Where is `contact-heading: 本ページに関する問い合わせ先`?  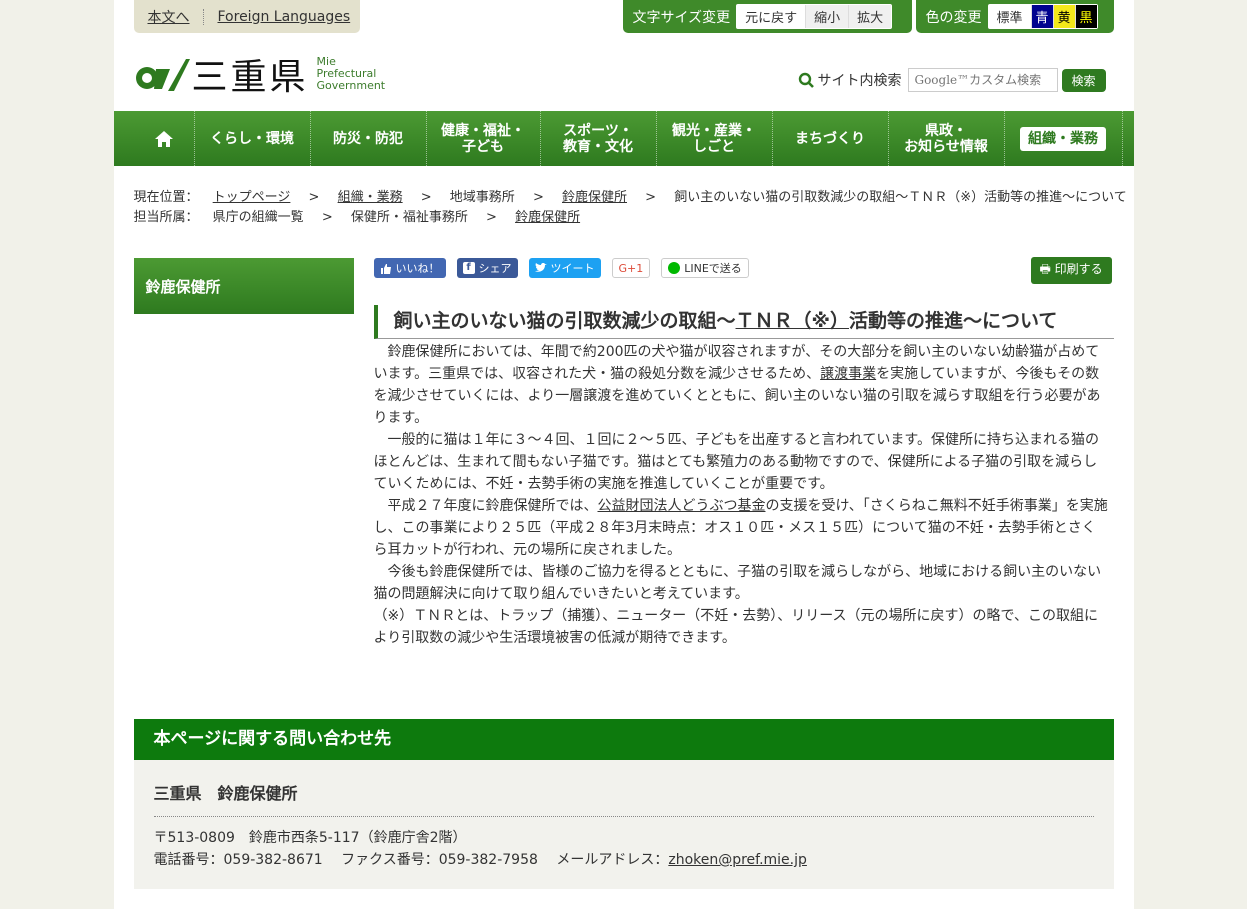
contact-heading: 本ページに関する問い合わせ先 is located at coordinates (623, 739).